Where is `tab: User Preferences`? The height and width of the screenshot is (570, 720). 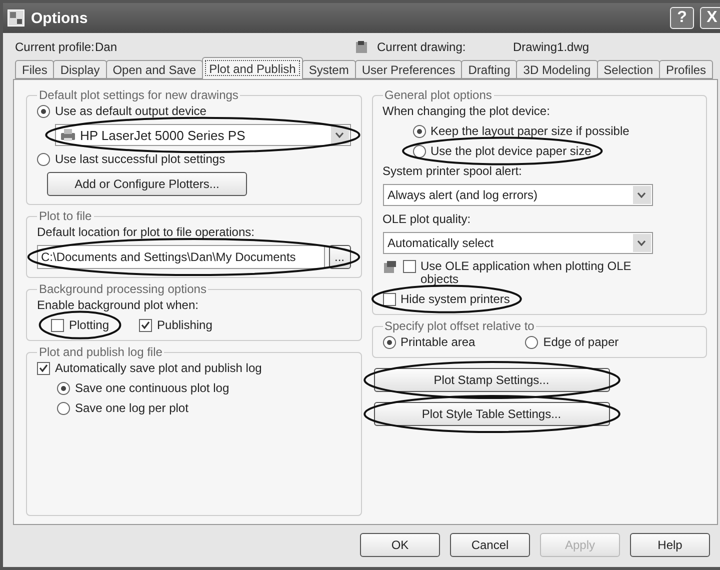 tab: User Preferences is located at coordinates (408, 69).